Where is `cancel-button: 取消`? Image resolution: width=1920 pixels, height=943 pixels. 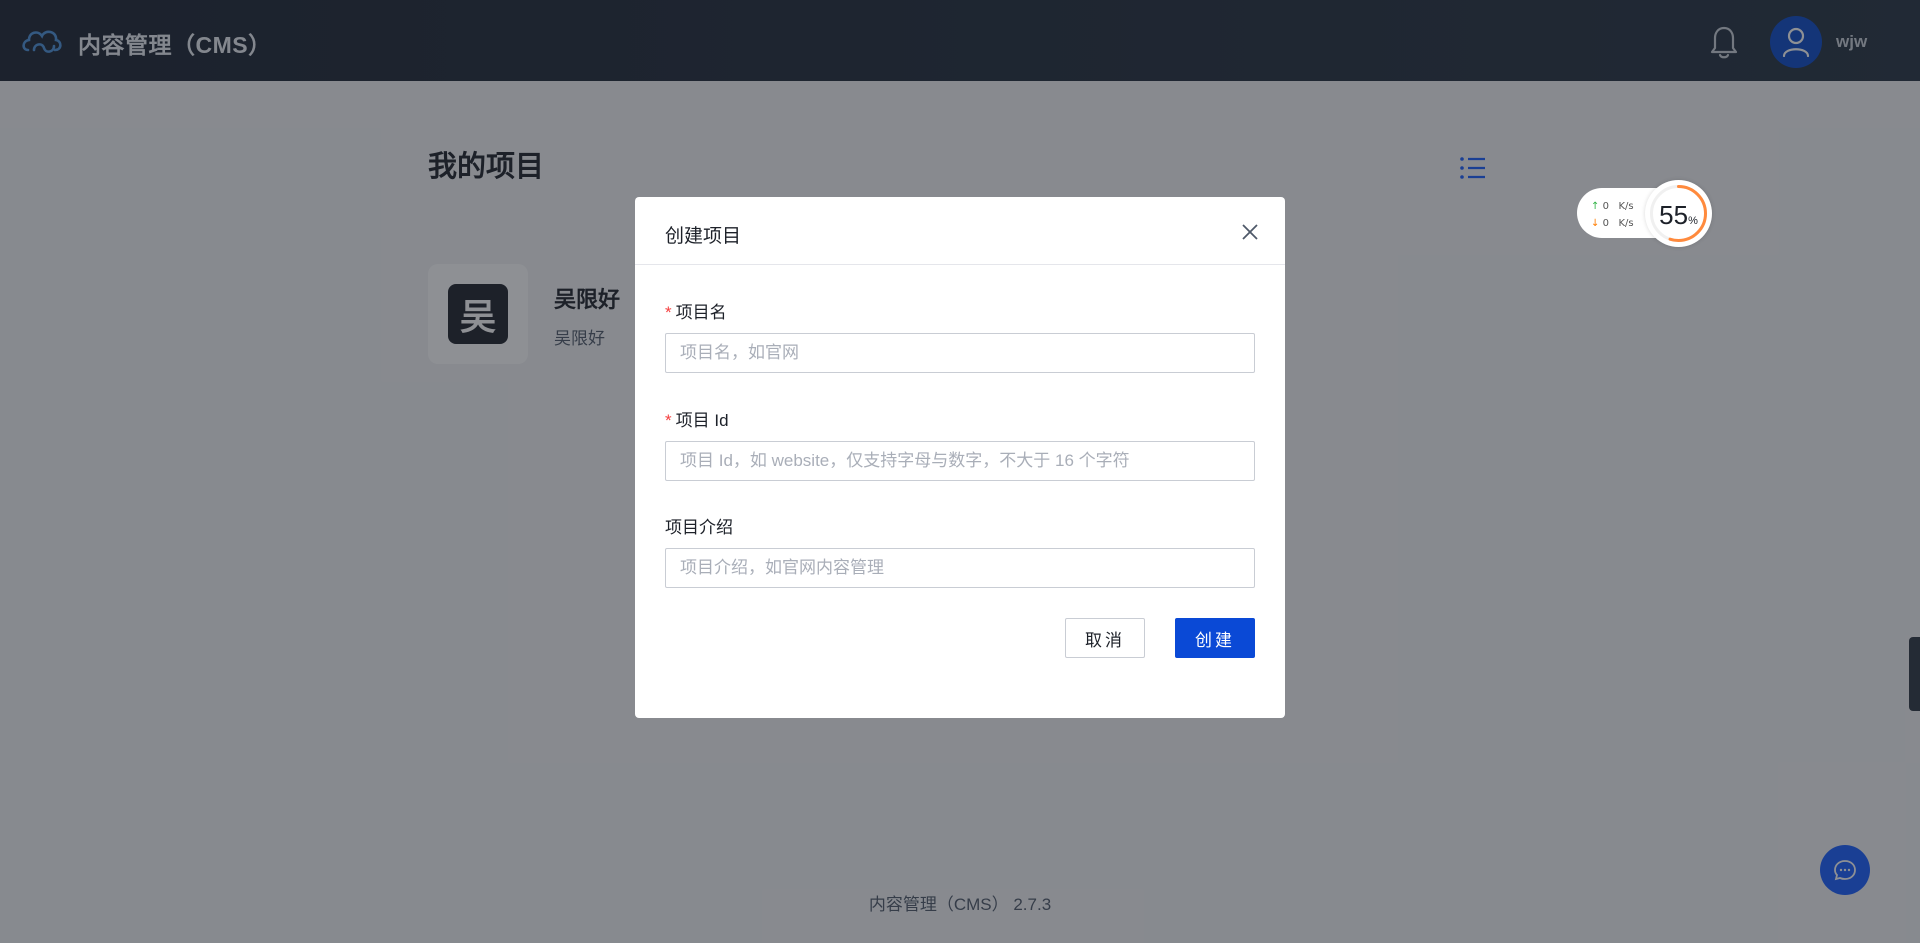
cancel-button: 取消 is located at coordinates (1105, 638).